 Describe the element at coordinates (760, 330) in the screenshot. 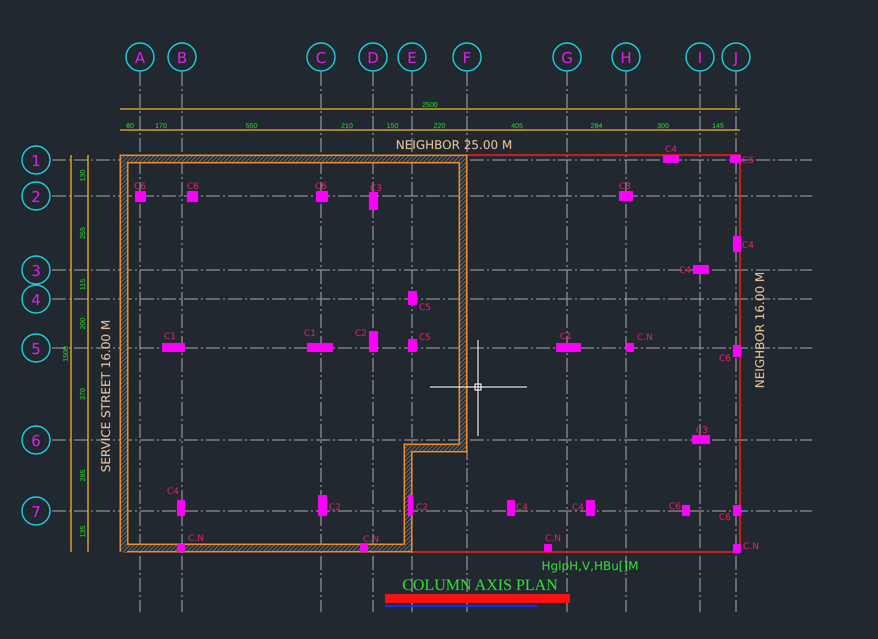

I see `neighbor-label: NEIGHBOR 16.00 M` at that location.